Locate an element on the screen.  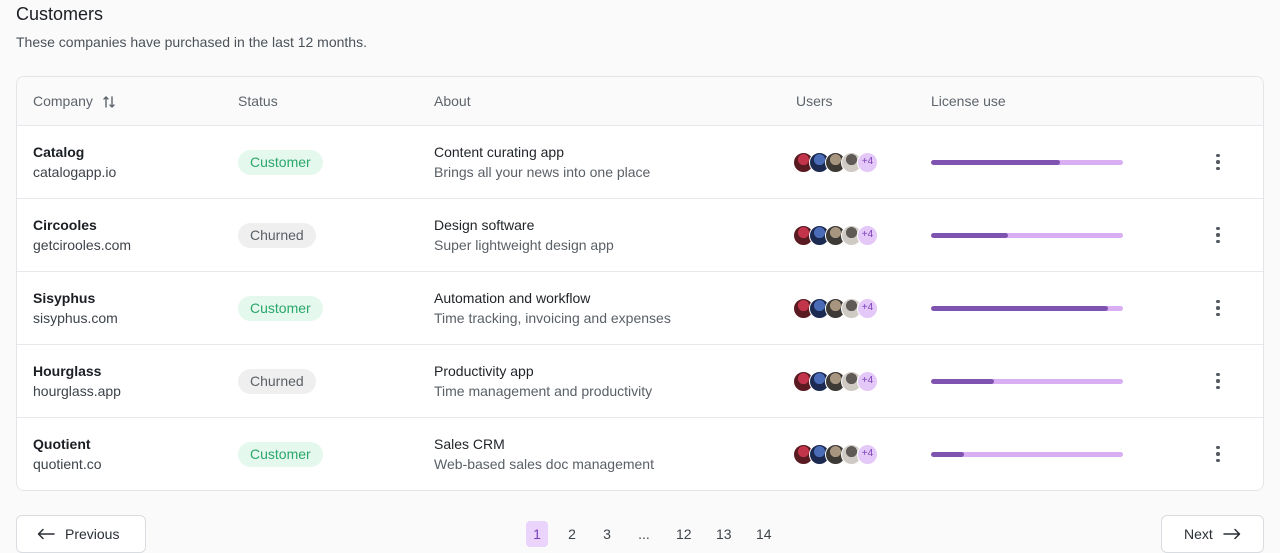
about-title: Automation and workflow is located at coordinates (512, 298).